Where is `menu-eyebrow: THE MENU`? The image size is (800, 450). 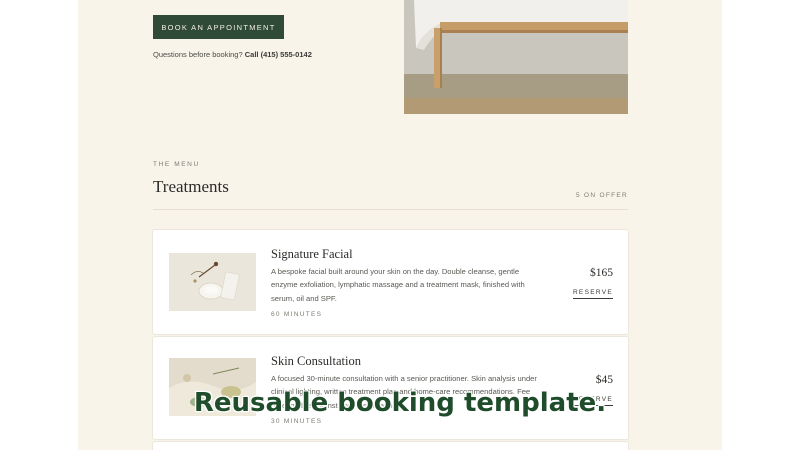 menu-eyebrow: THE MENU is located at coordinates (176, 164).